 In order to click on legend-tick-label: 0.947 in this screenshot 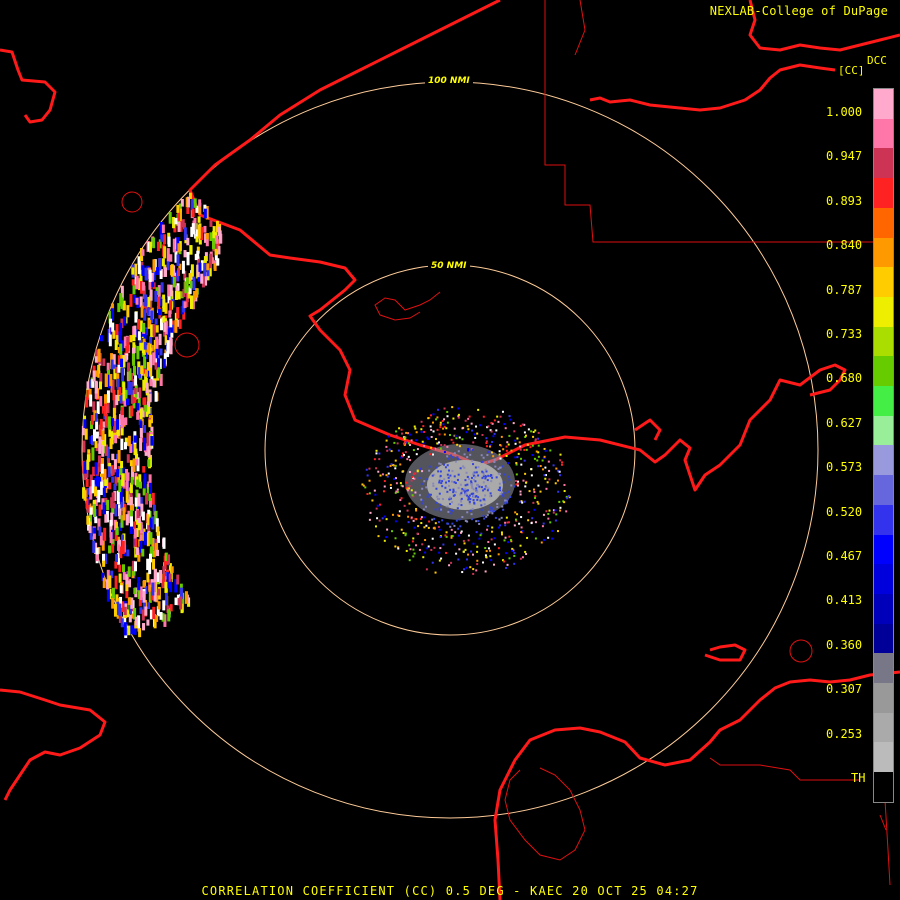, I will do `click(844, 156)`.